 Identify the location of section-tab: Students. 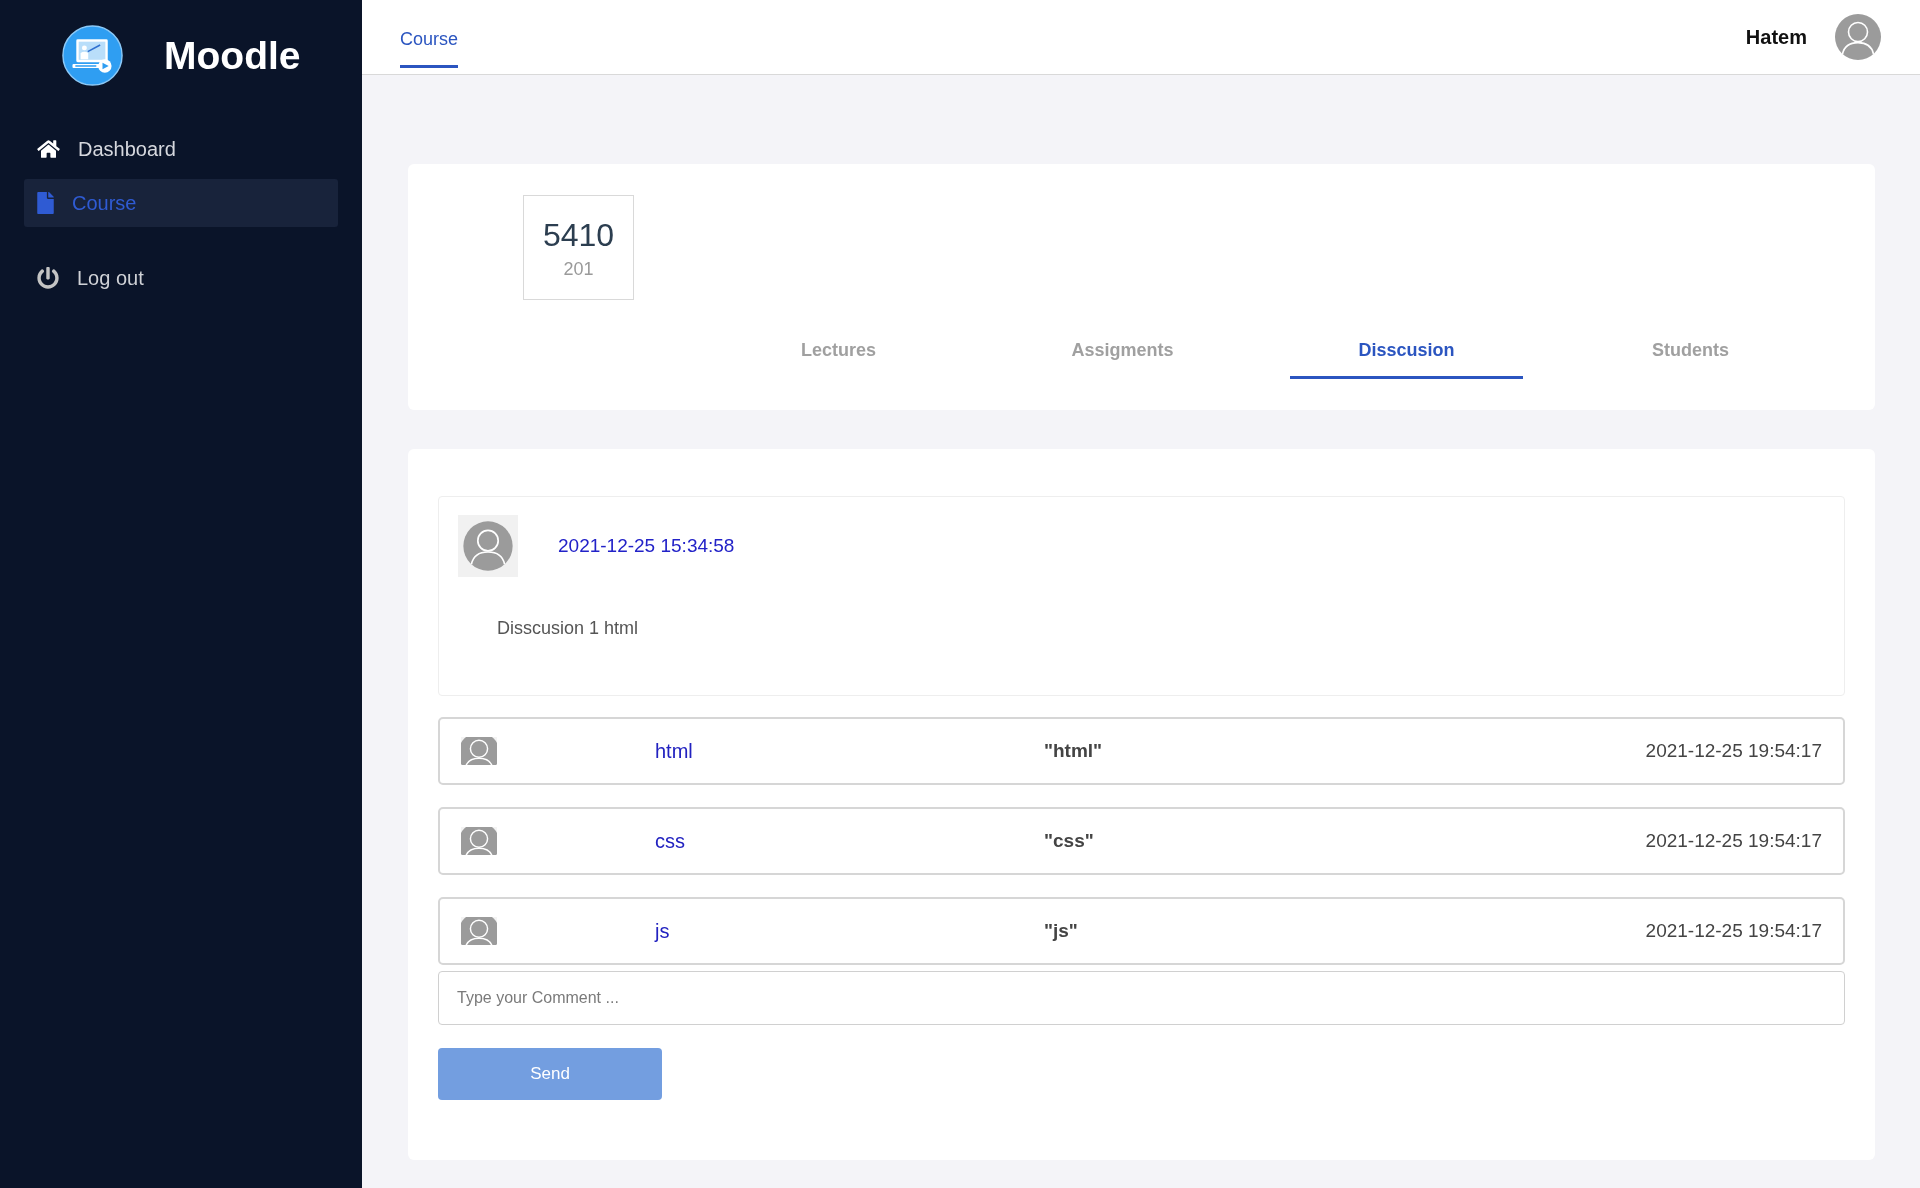
(1690, 350).